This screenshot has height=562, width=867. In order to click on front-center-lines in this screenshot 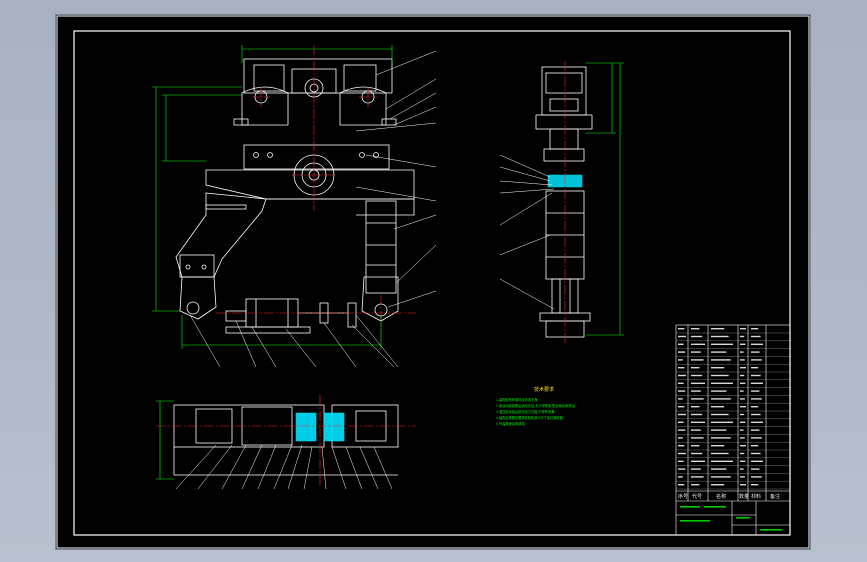, I will do `click(316, 186)`.